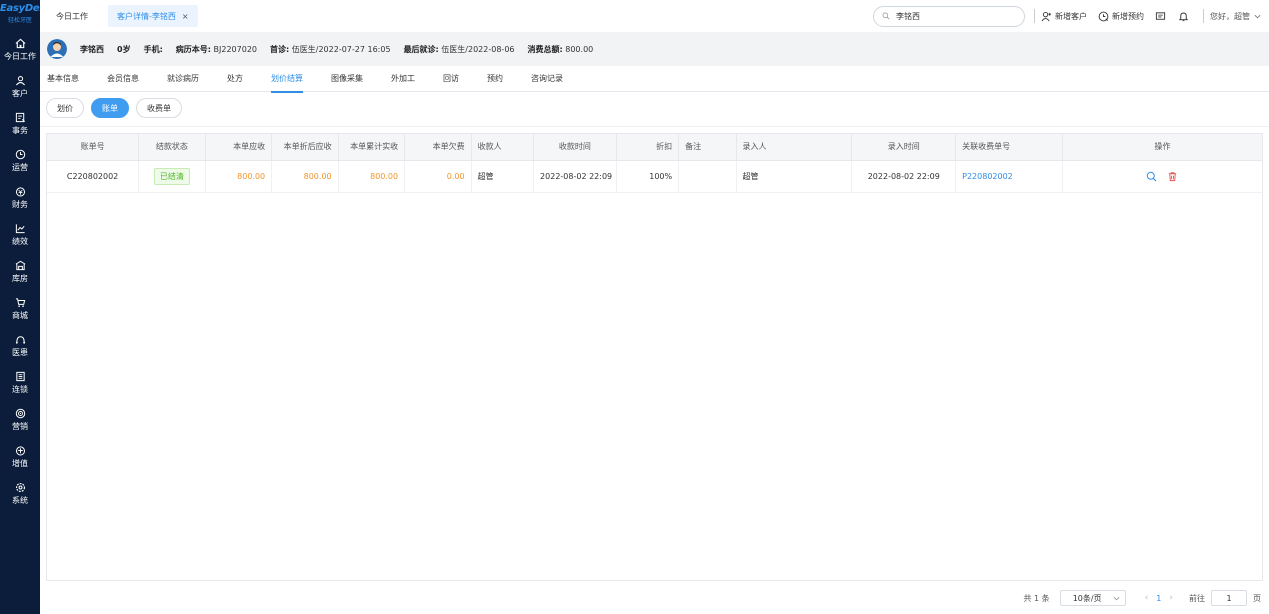 This screenshot has height=614, width=1269. Describe the element at coordinates (63, 79) in the screenshot. I see `tab-basic-info: 基本信息` at that location.